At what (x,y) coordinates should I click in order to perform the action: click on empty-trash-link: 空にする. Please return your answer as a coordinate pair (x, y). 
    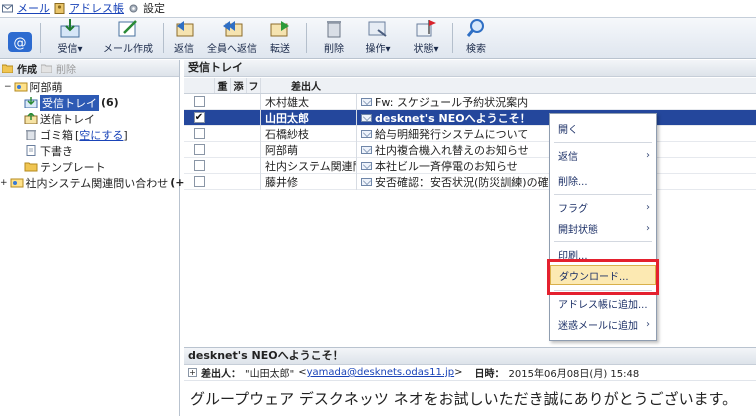
    Looking at the image, I should click on (101, 135).